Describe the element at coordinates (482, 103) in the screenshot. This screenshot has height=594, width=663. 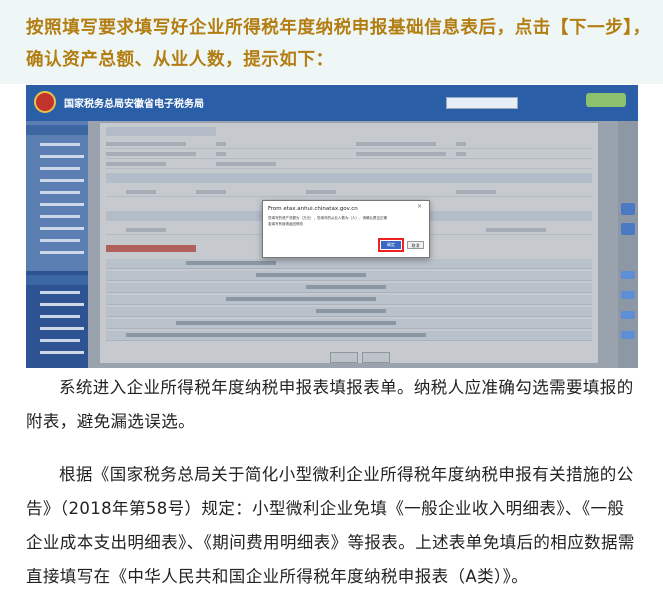
I see `portal-search-input` at that location.